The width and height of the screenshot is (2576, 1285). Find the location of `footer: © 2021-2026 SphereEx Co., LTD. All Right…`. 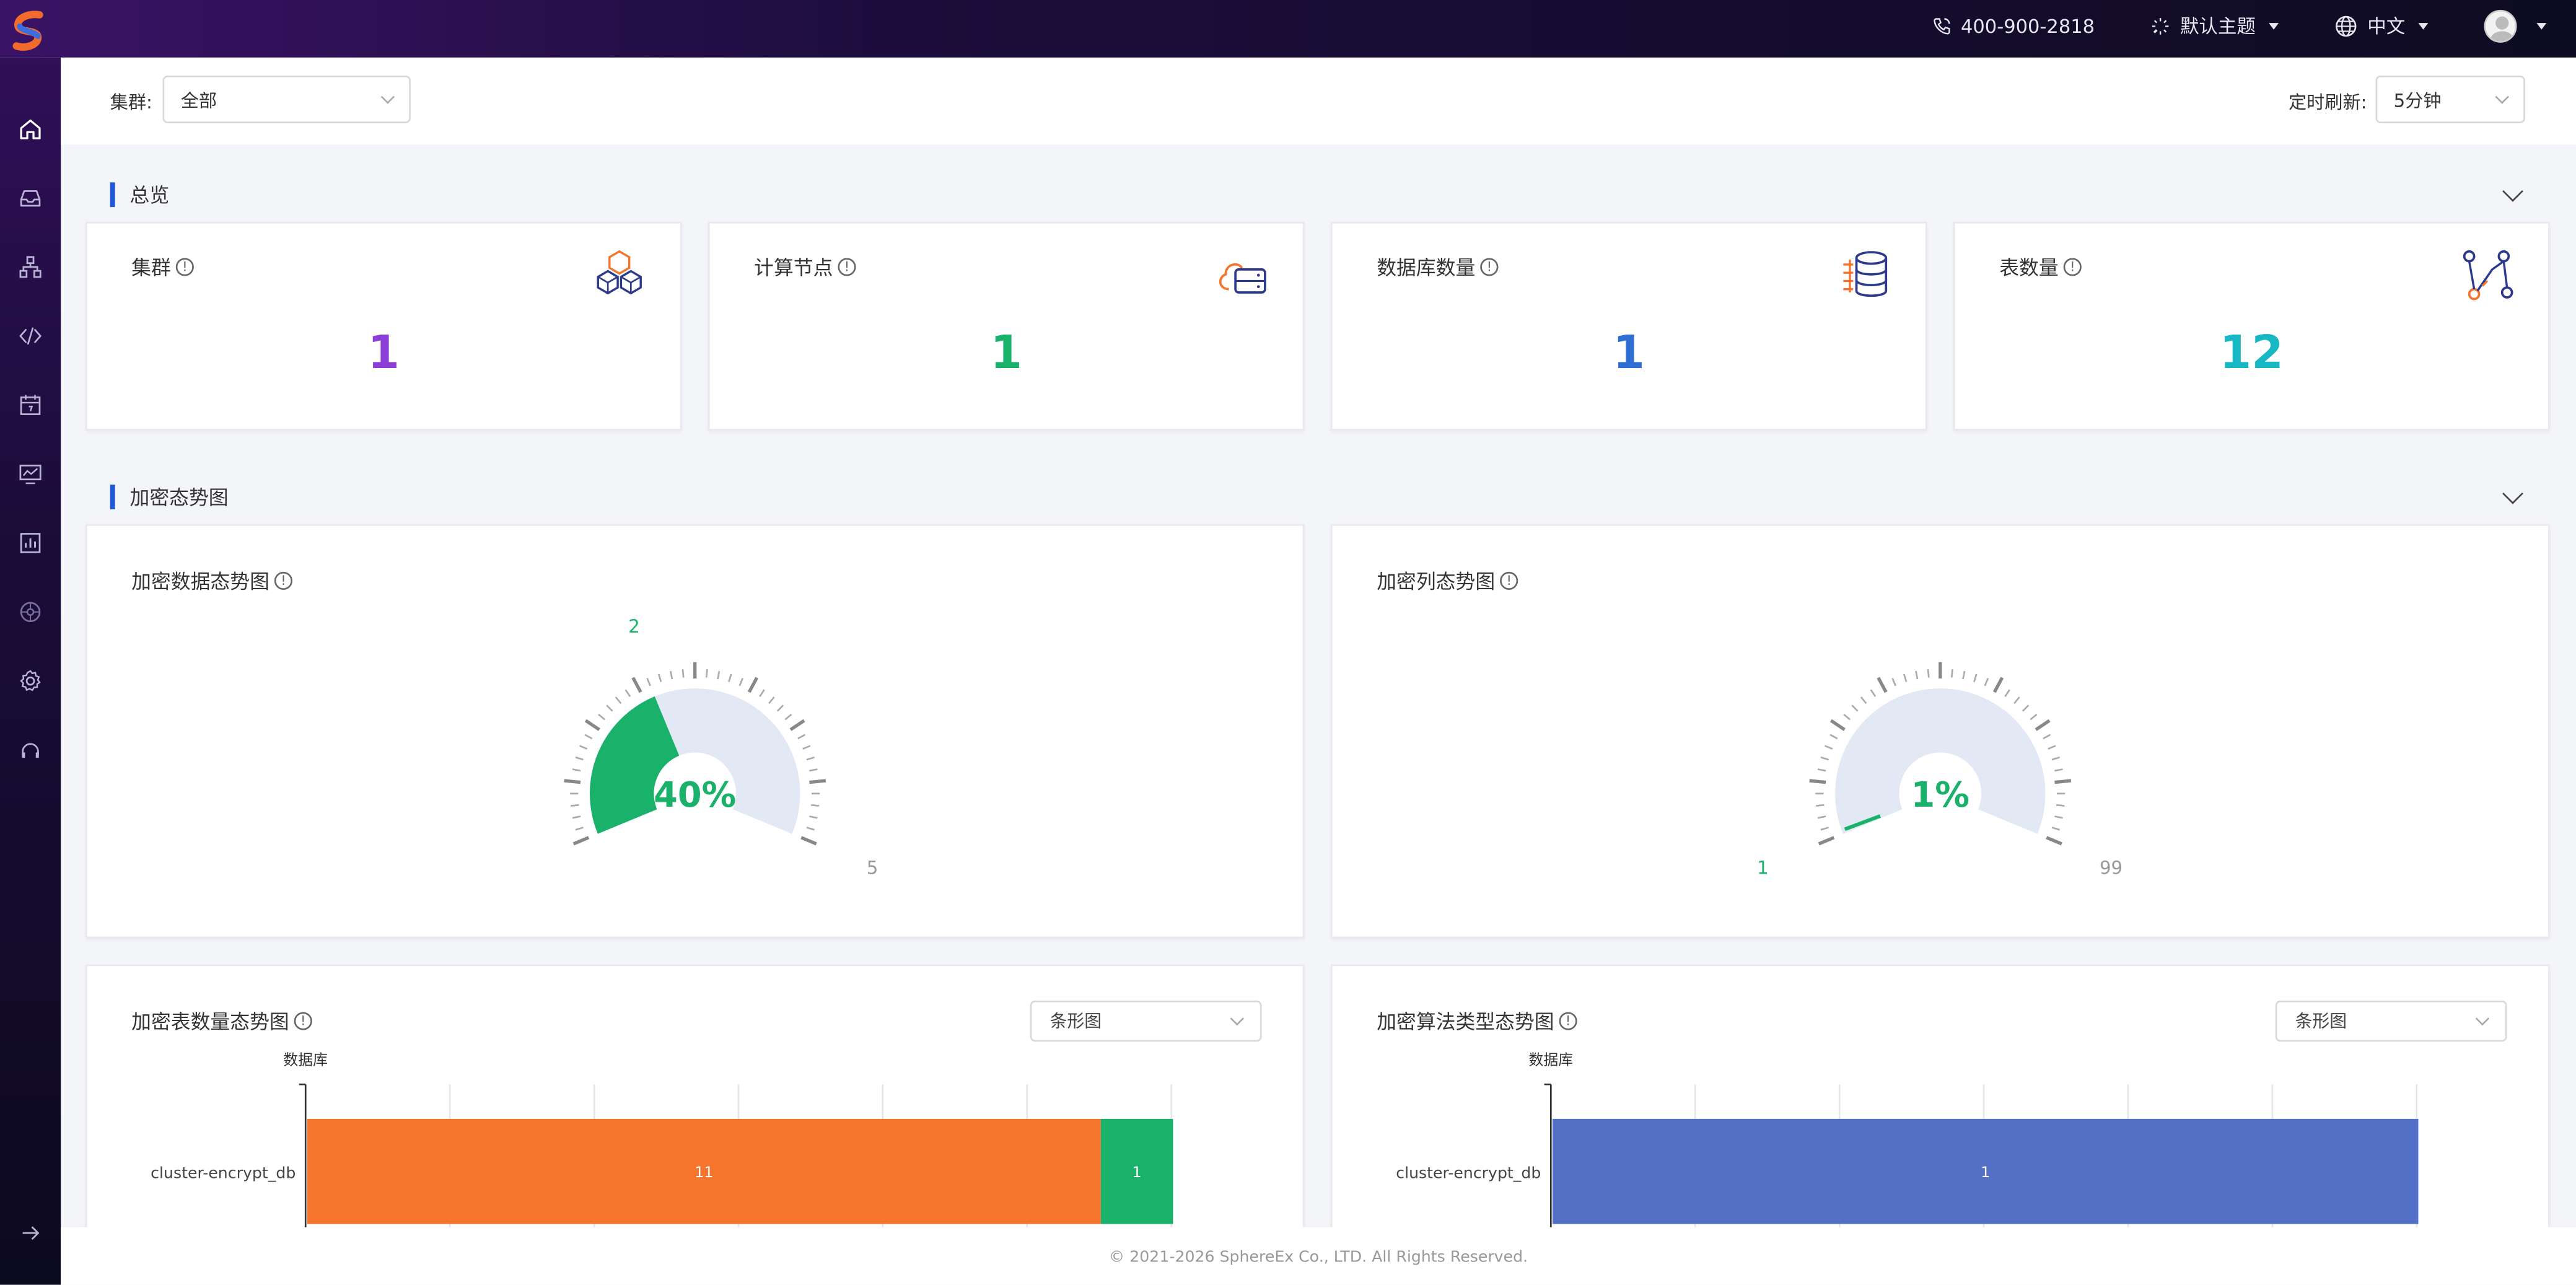

footer: © 2021-2026 SphereEx Co., LTD. All Right… is located at coordinates (1318, 1256).